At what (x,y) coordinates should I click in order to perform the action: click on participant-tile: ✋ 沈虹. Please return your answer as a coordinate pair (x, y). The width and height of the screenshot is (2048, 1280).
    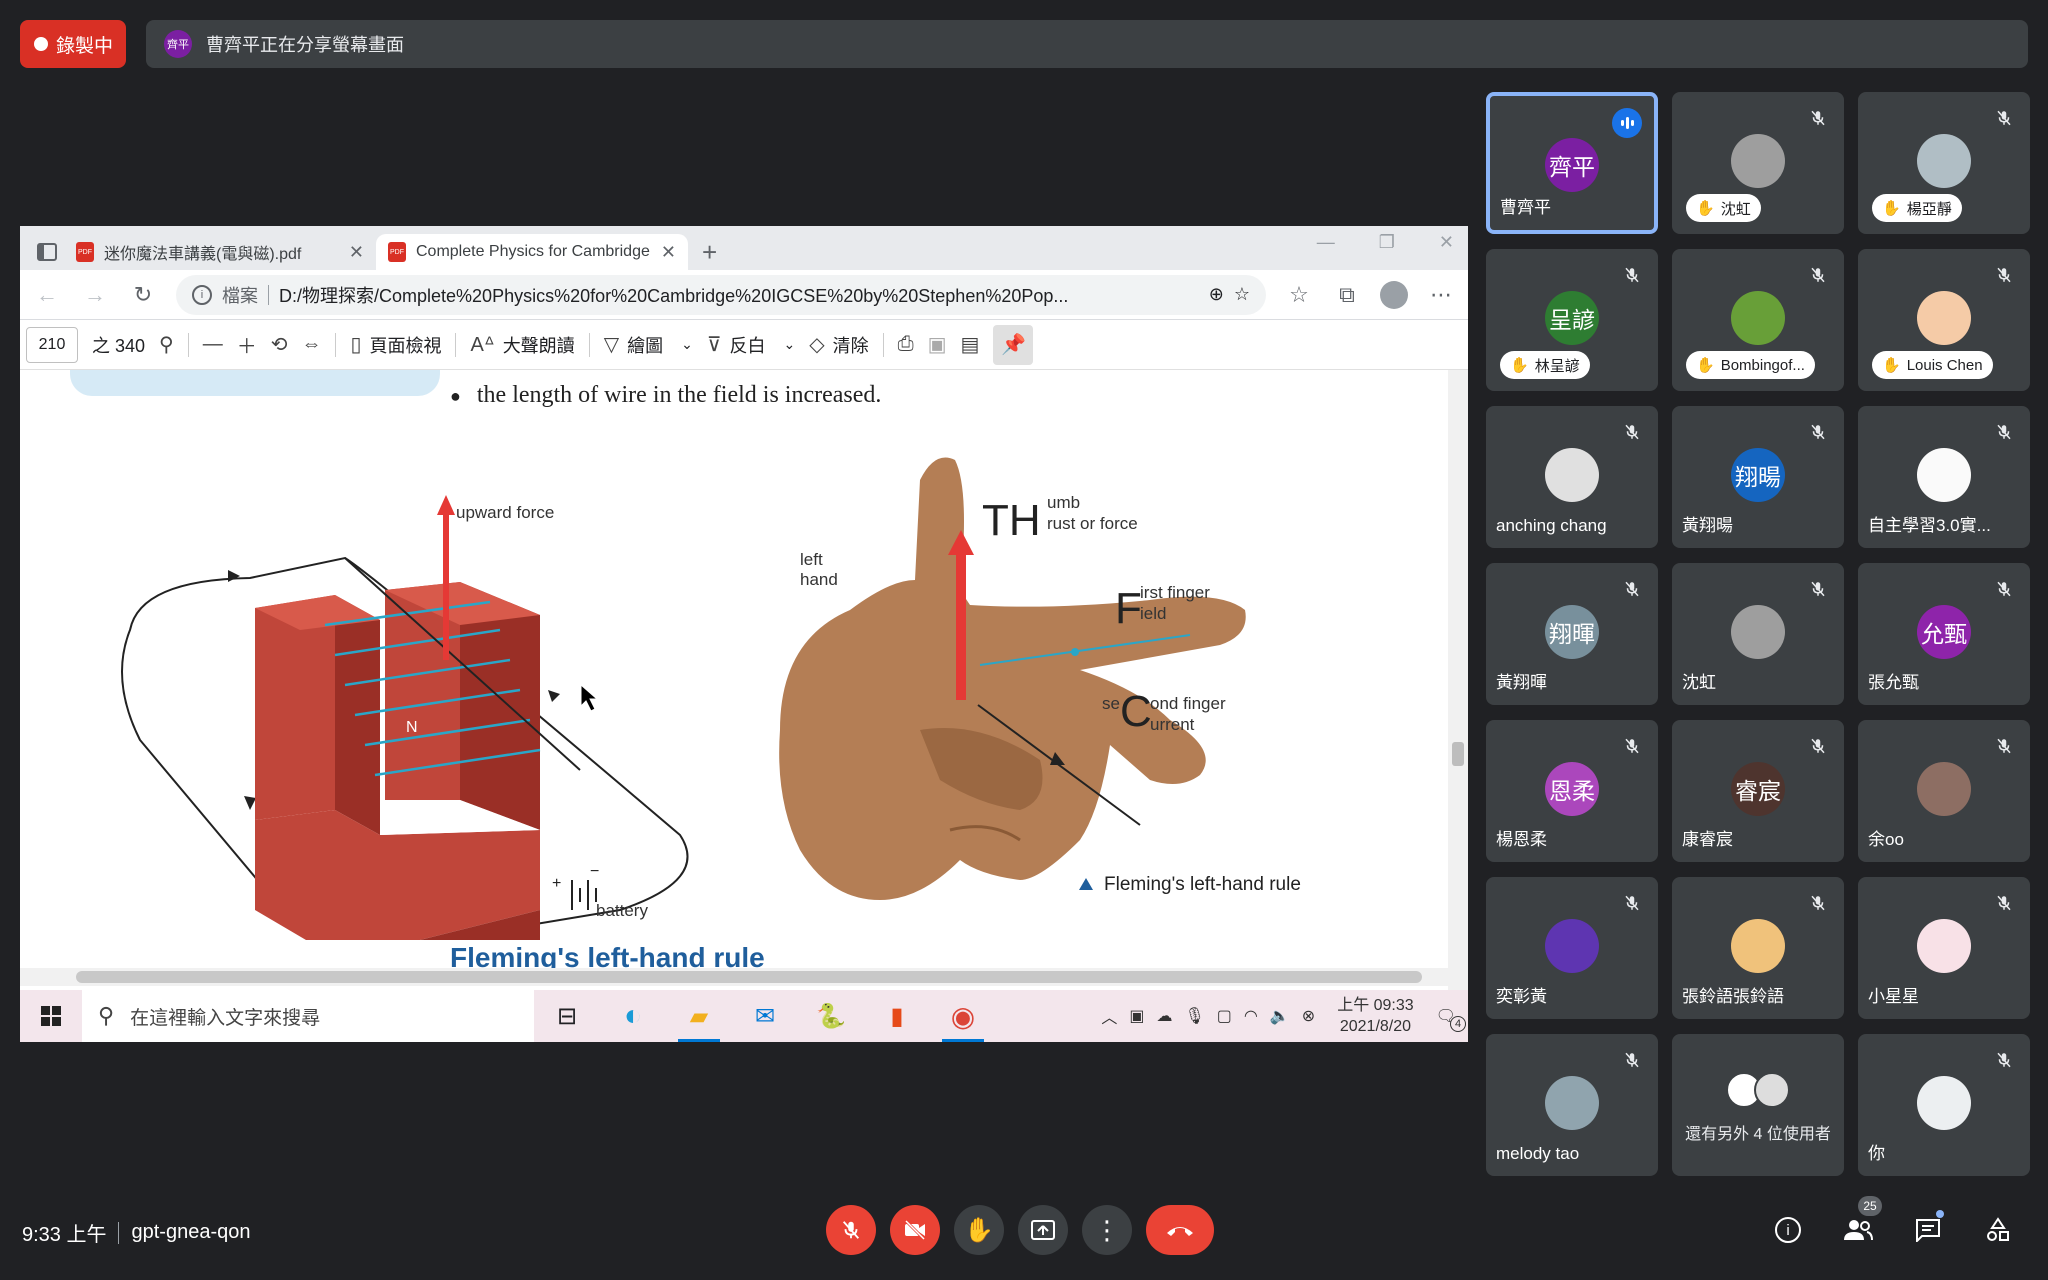
    Looking at the image, I should click on (1758, 163).